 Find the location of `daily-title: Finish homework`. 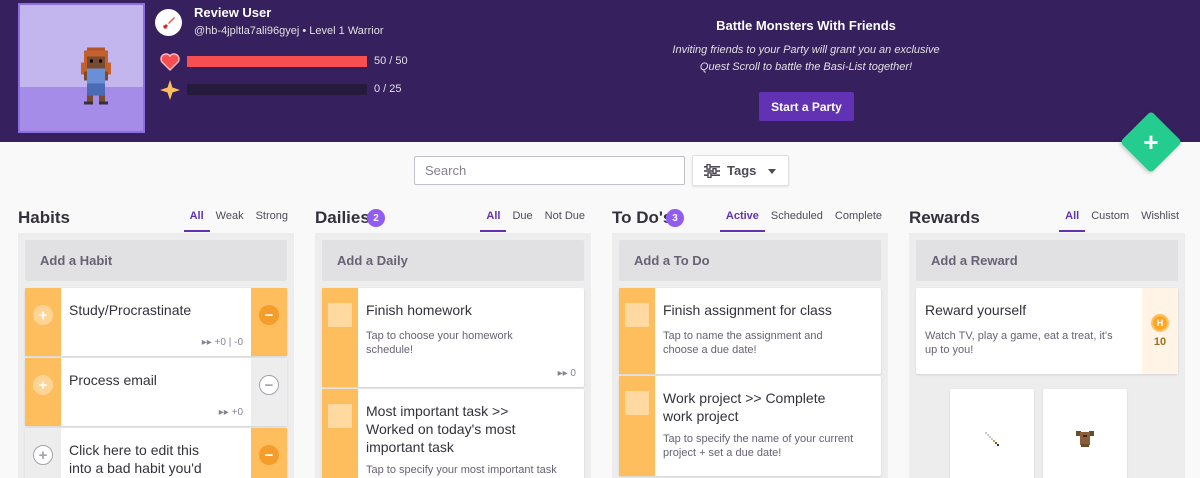

daily-title: Finish homework is located at coordinates (419, 310).